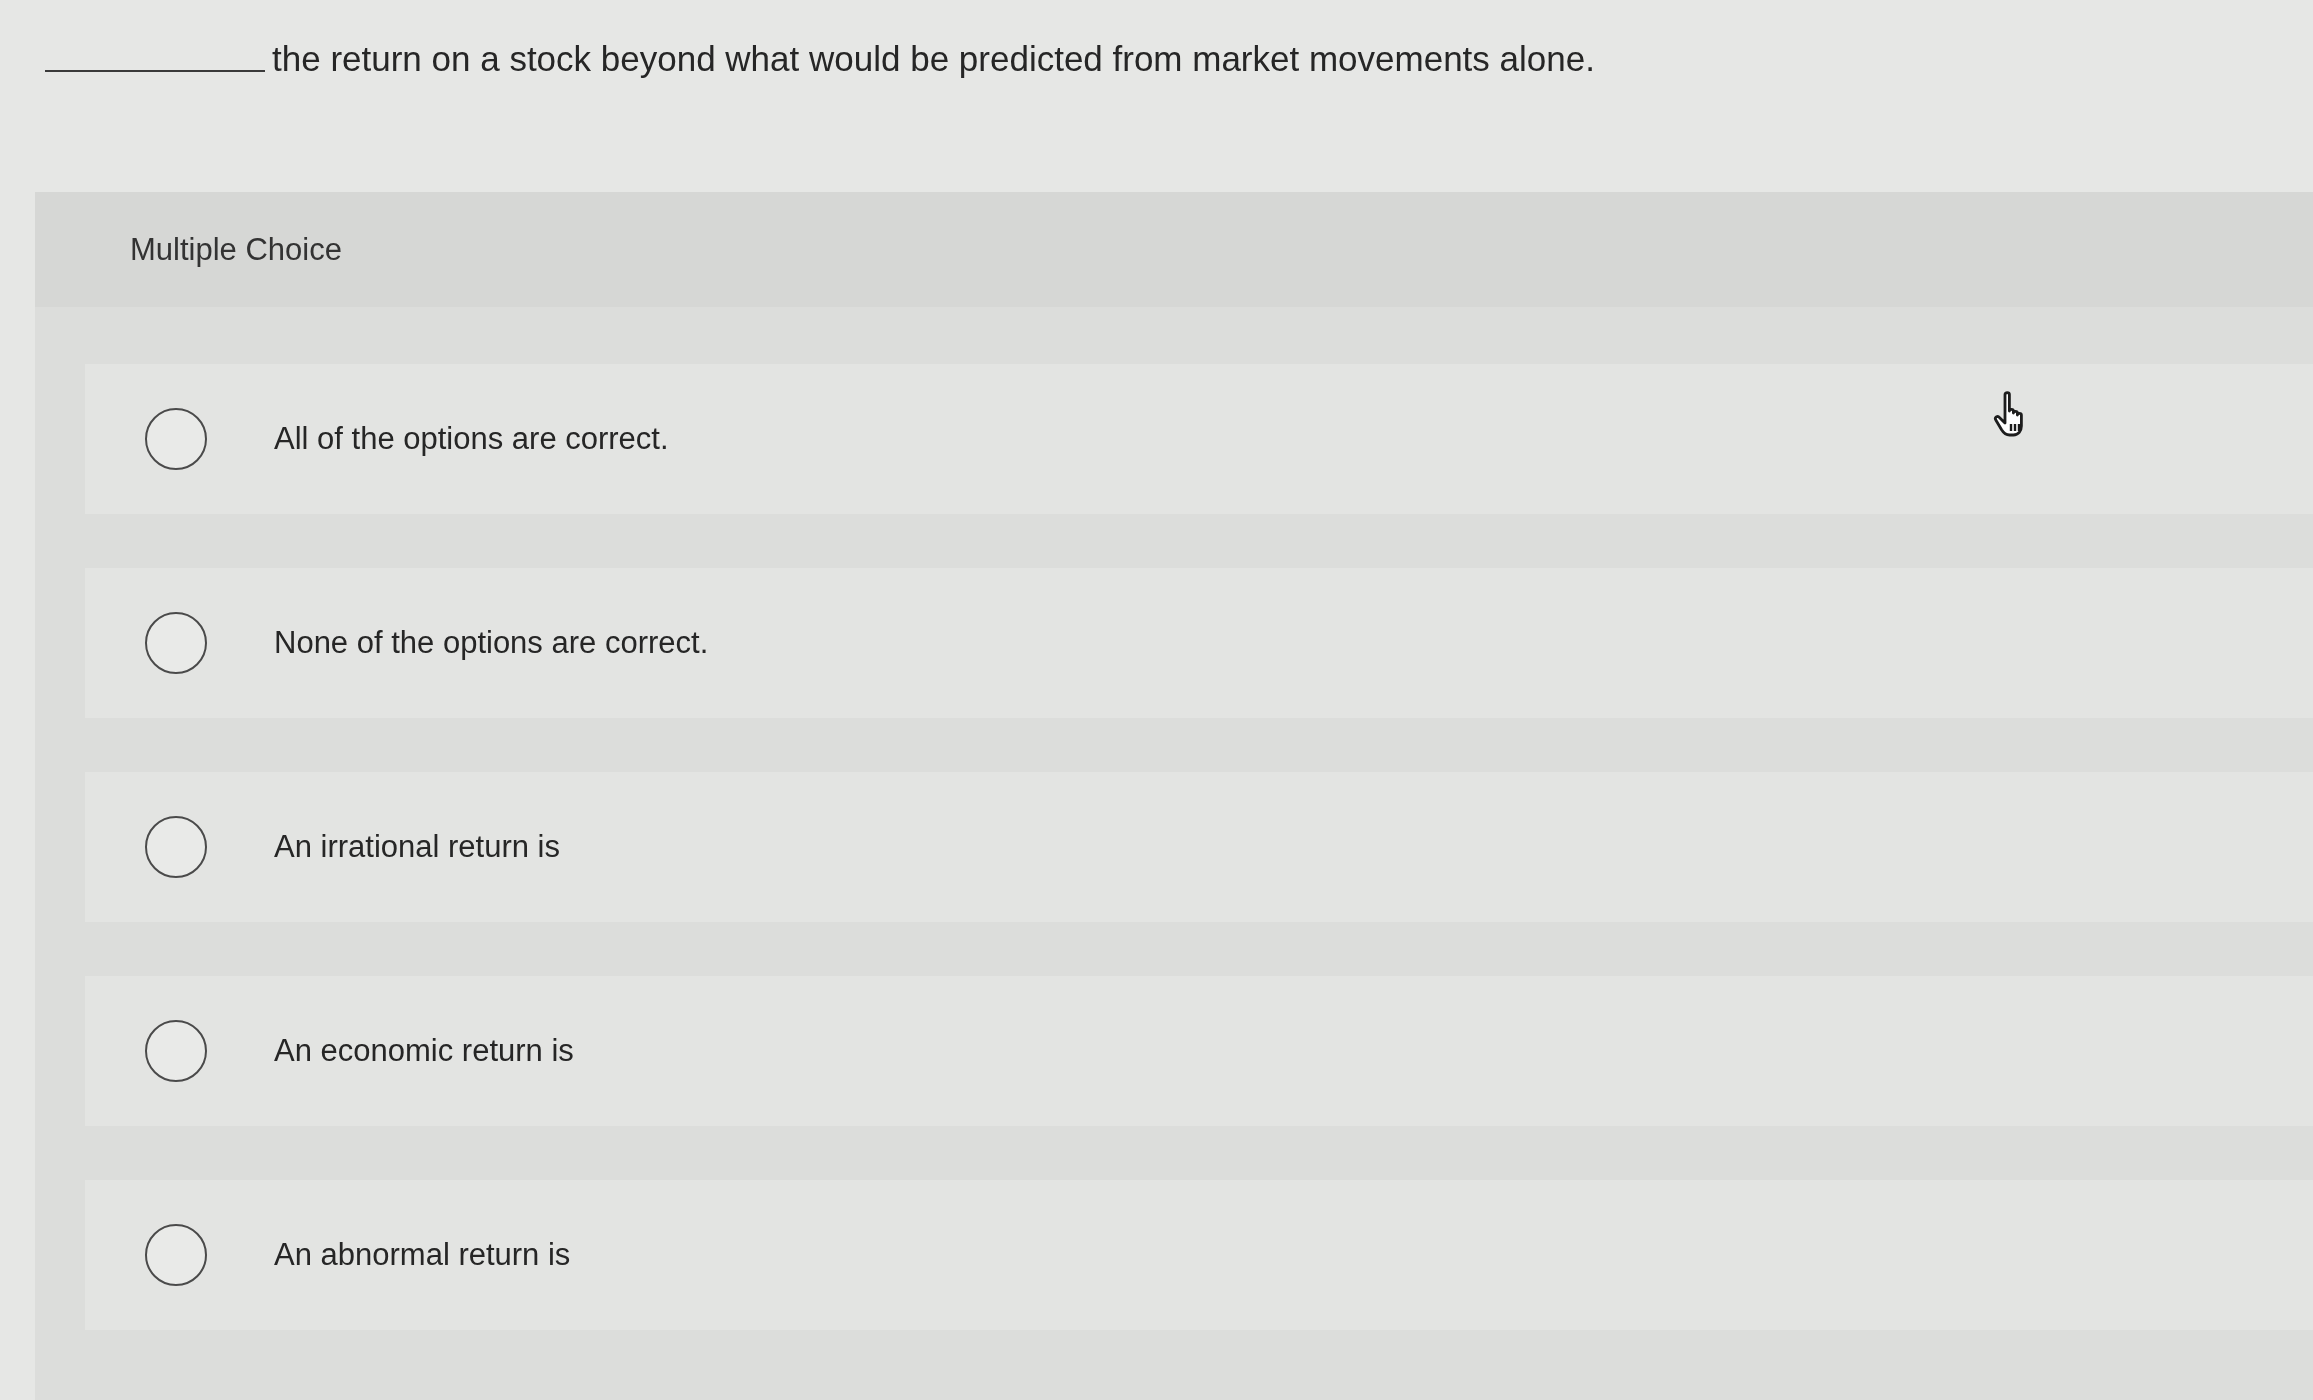 The image size is (2313, 1400). Describe the element at coordinates (236, 249) in the screenshot. I see `panel-heading: Multiple Choice` at that location.